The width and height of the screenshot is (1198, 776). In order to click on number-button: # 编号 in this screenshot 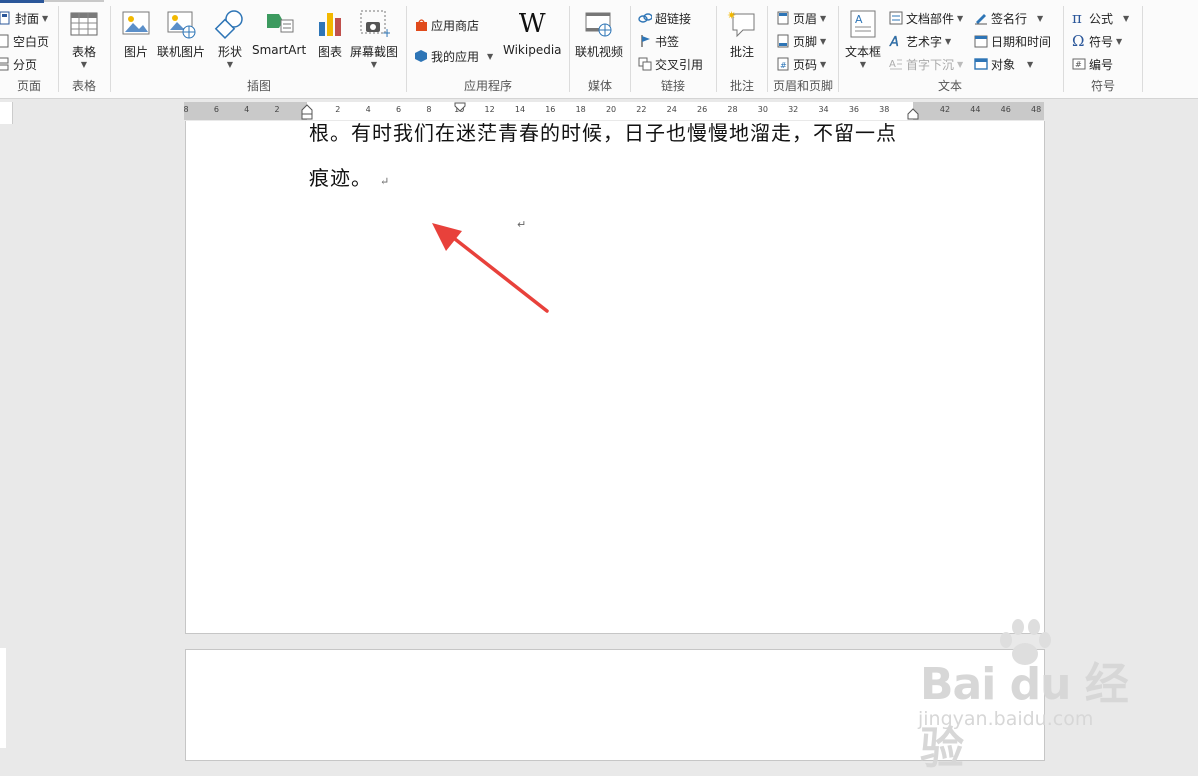, I will do `click(1092, 64)`.